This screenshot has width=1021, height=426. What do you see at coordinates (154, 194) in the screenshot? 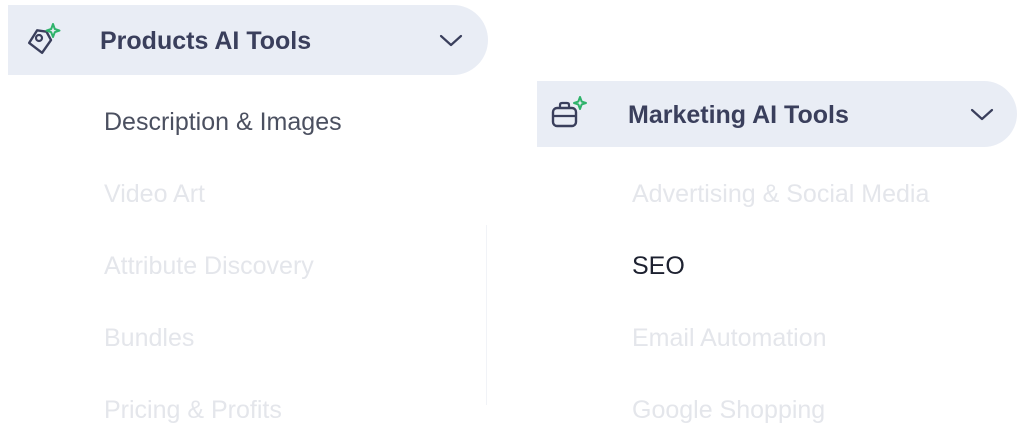
I see `menu-item-video-art: Video Art` at bounding box center [154, 194].